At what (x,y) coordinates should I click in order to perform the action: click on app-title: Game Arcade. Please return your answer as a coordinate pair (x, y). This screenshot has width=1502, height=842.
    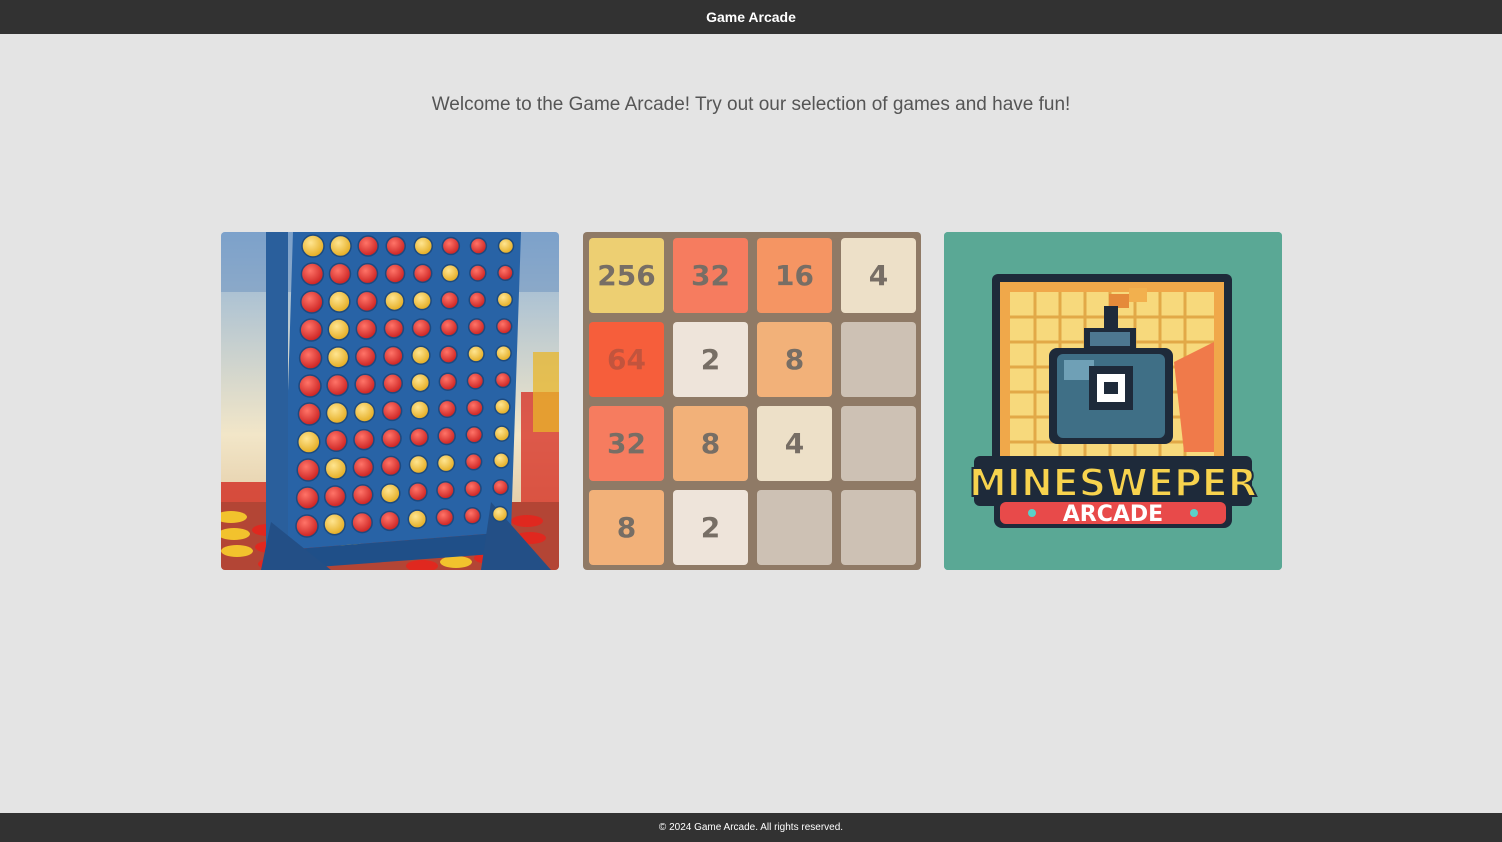
    Looking at the image, I should click on (751, 17).